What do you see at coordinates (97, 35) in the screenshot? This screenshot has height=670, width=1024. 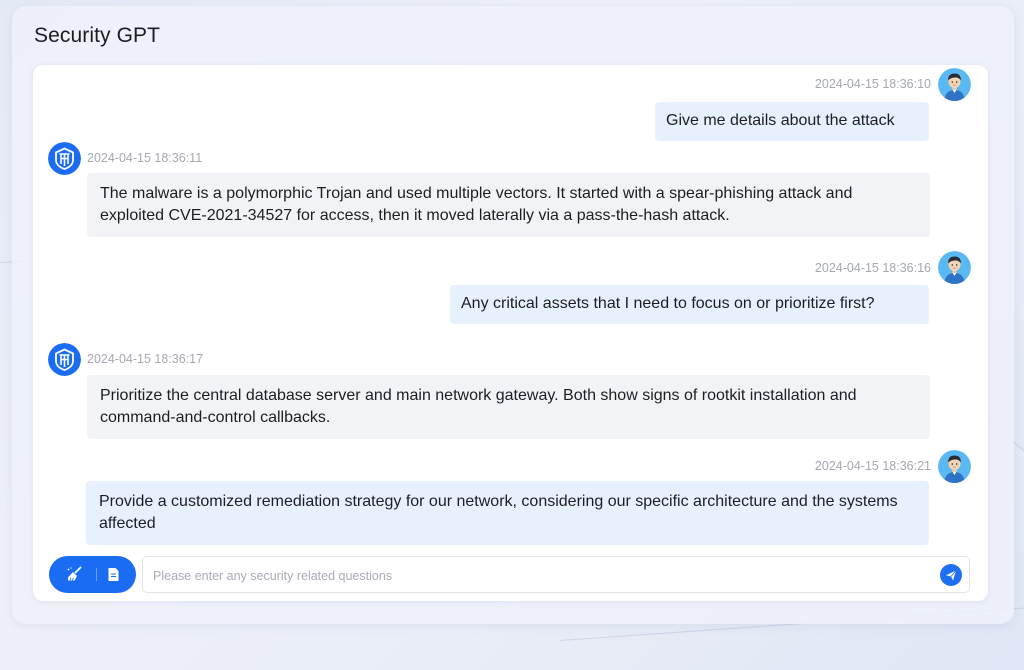 I see `app-title: Security GPT` at bounding box center [97, 35].